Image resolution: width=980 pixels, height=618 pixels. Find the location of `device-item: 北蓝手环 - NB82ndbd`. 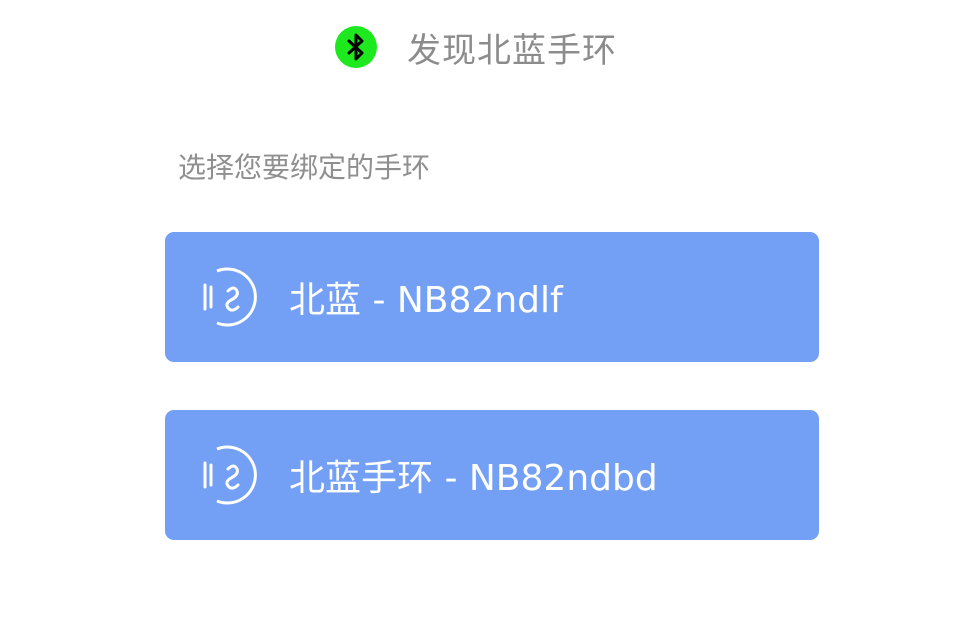

device-item: 北蓝手环 - NB82ndbd is located at coordinates (492, 475).